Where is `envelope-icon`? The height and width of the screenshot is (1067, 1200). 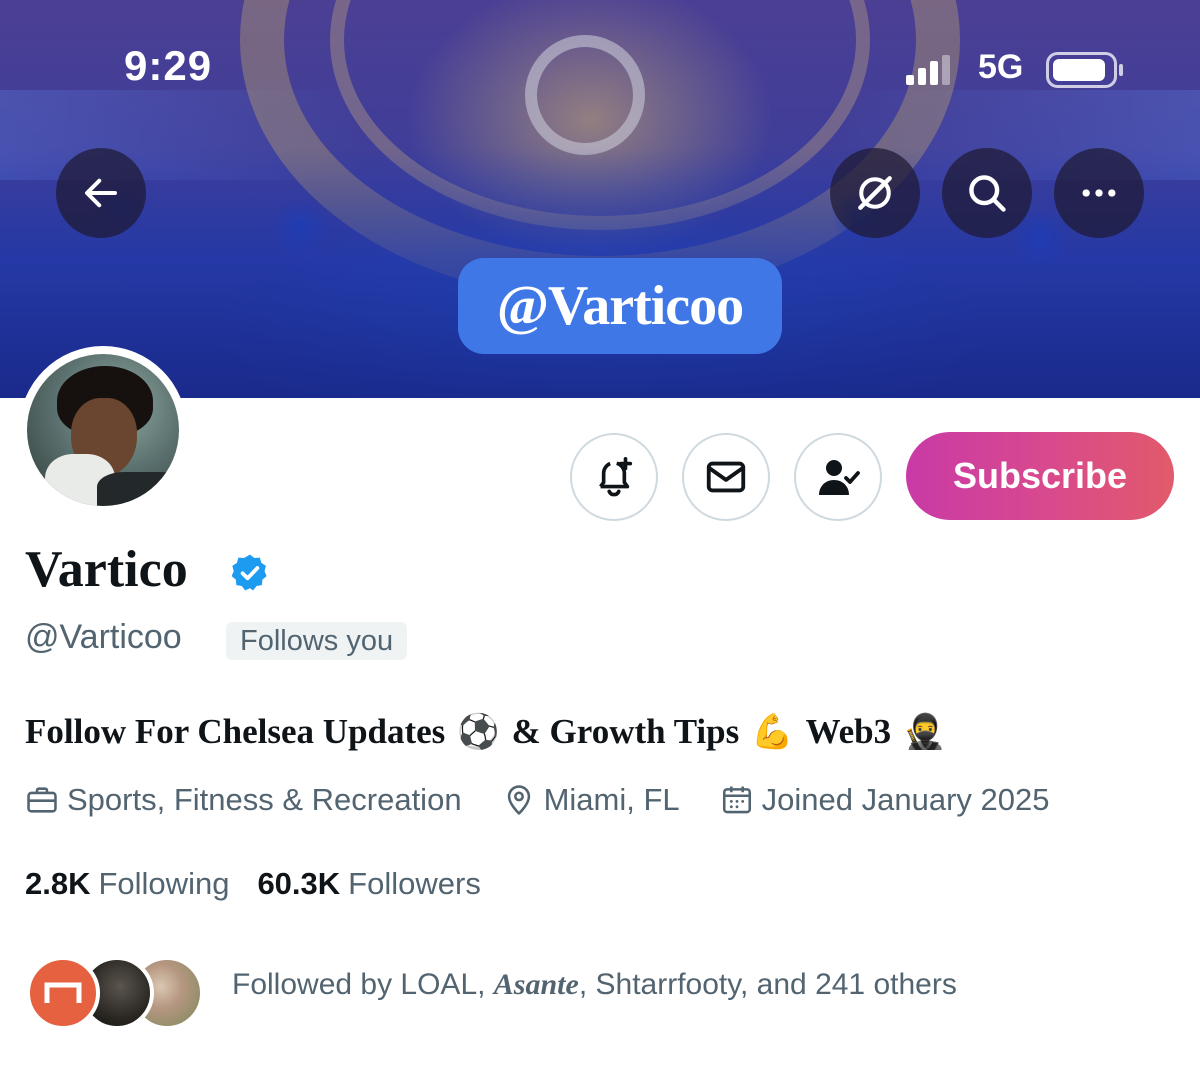
envelope-icon is located at coordinates (726, 477).